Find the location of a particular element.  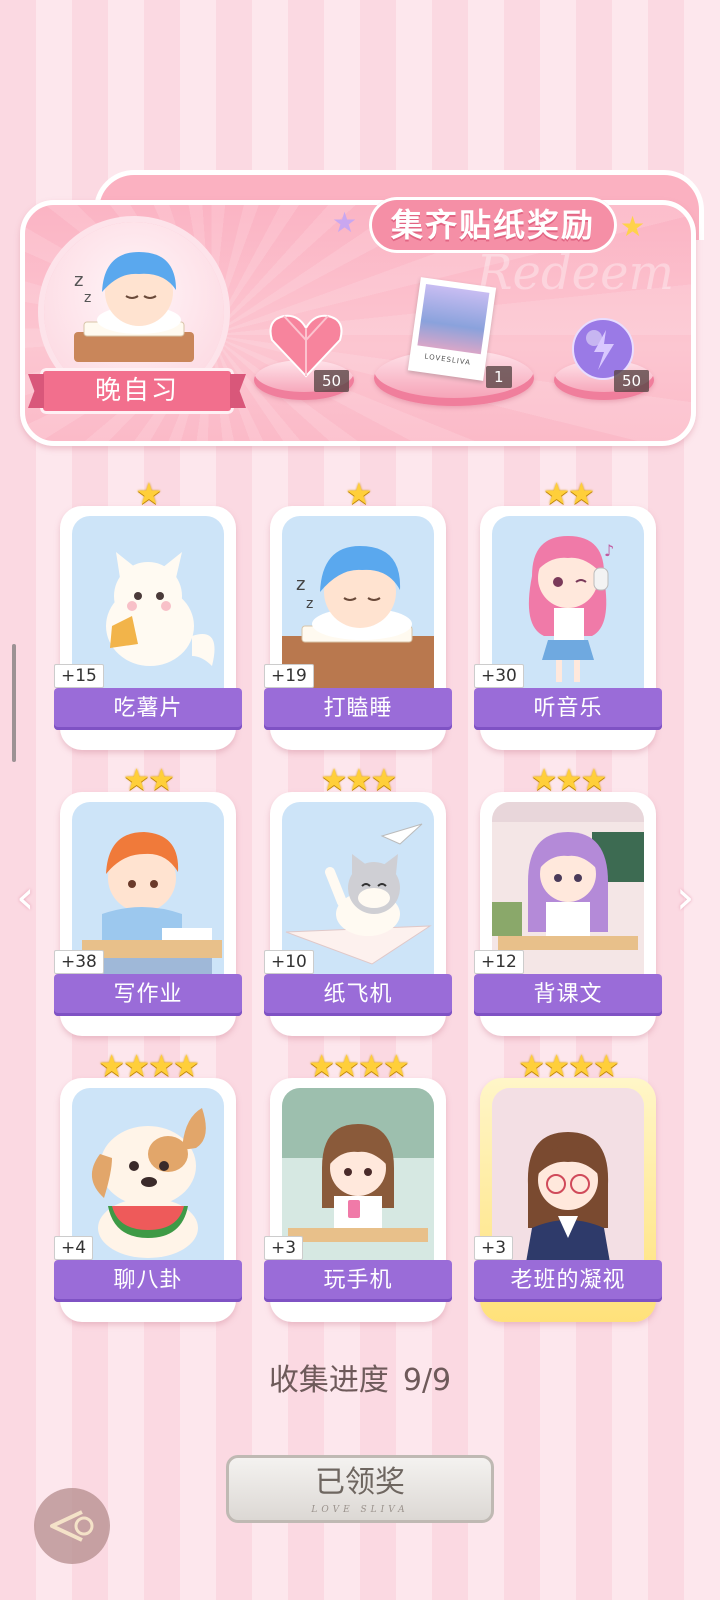

sticker-card: +10 纸飞机 ★★★ is located at coordinates (358, 903).